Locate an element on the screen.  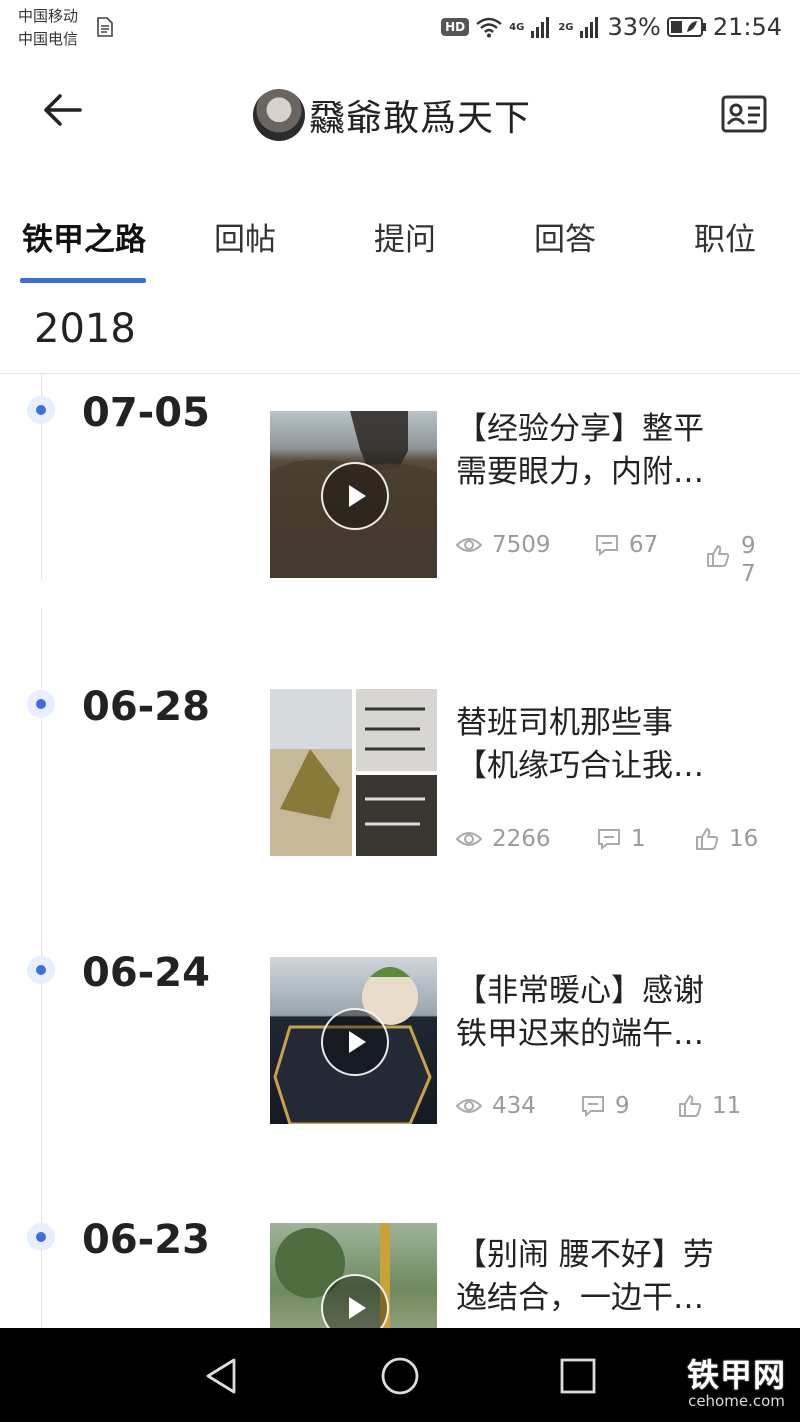
likes-value: 11 is located at coordinates (727, 1106).